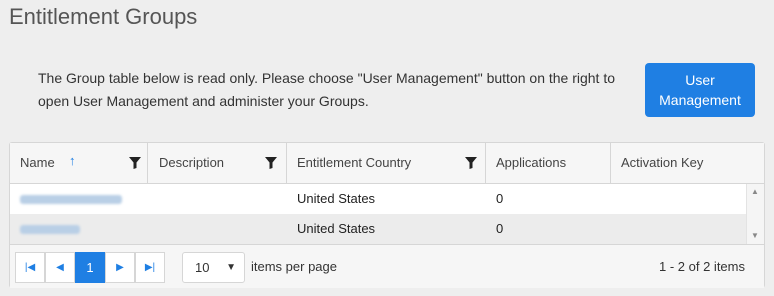  I want to click on pager-info: 1 - 2 of 2 items, so click(702, 266).